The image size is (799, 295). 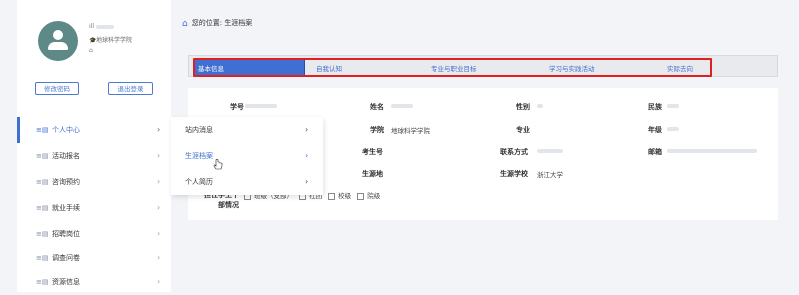 I want to click on email-label: 邮箱, so click(x=655, y=152).